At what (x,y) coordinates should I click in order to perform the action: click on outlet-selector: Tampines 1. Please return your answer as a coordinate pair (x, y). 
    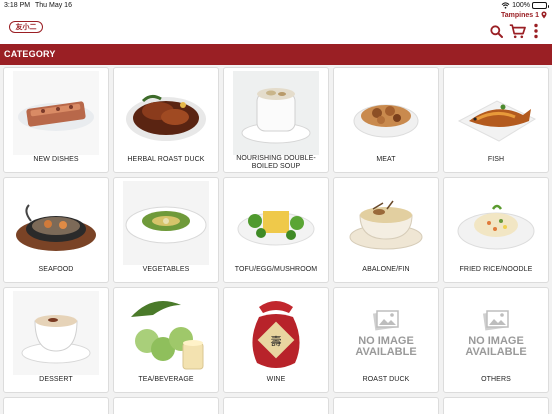
    Looking at the image, I should click on (524, 15).